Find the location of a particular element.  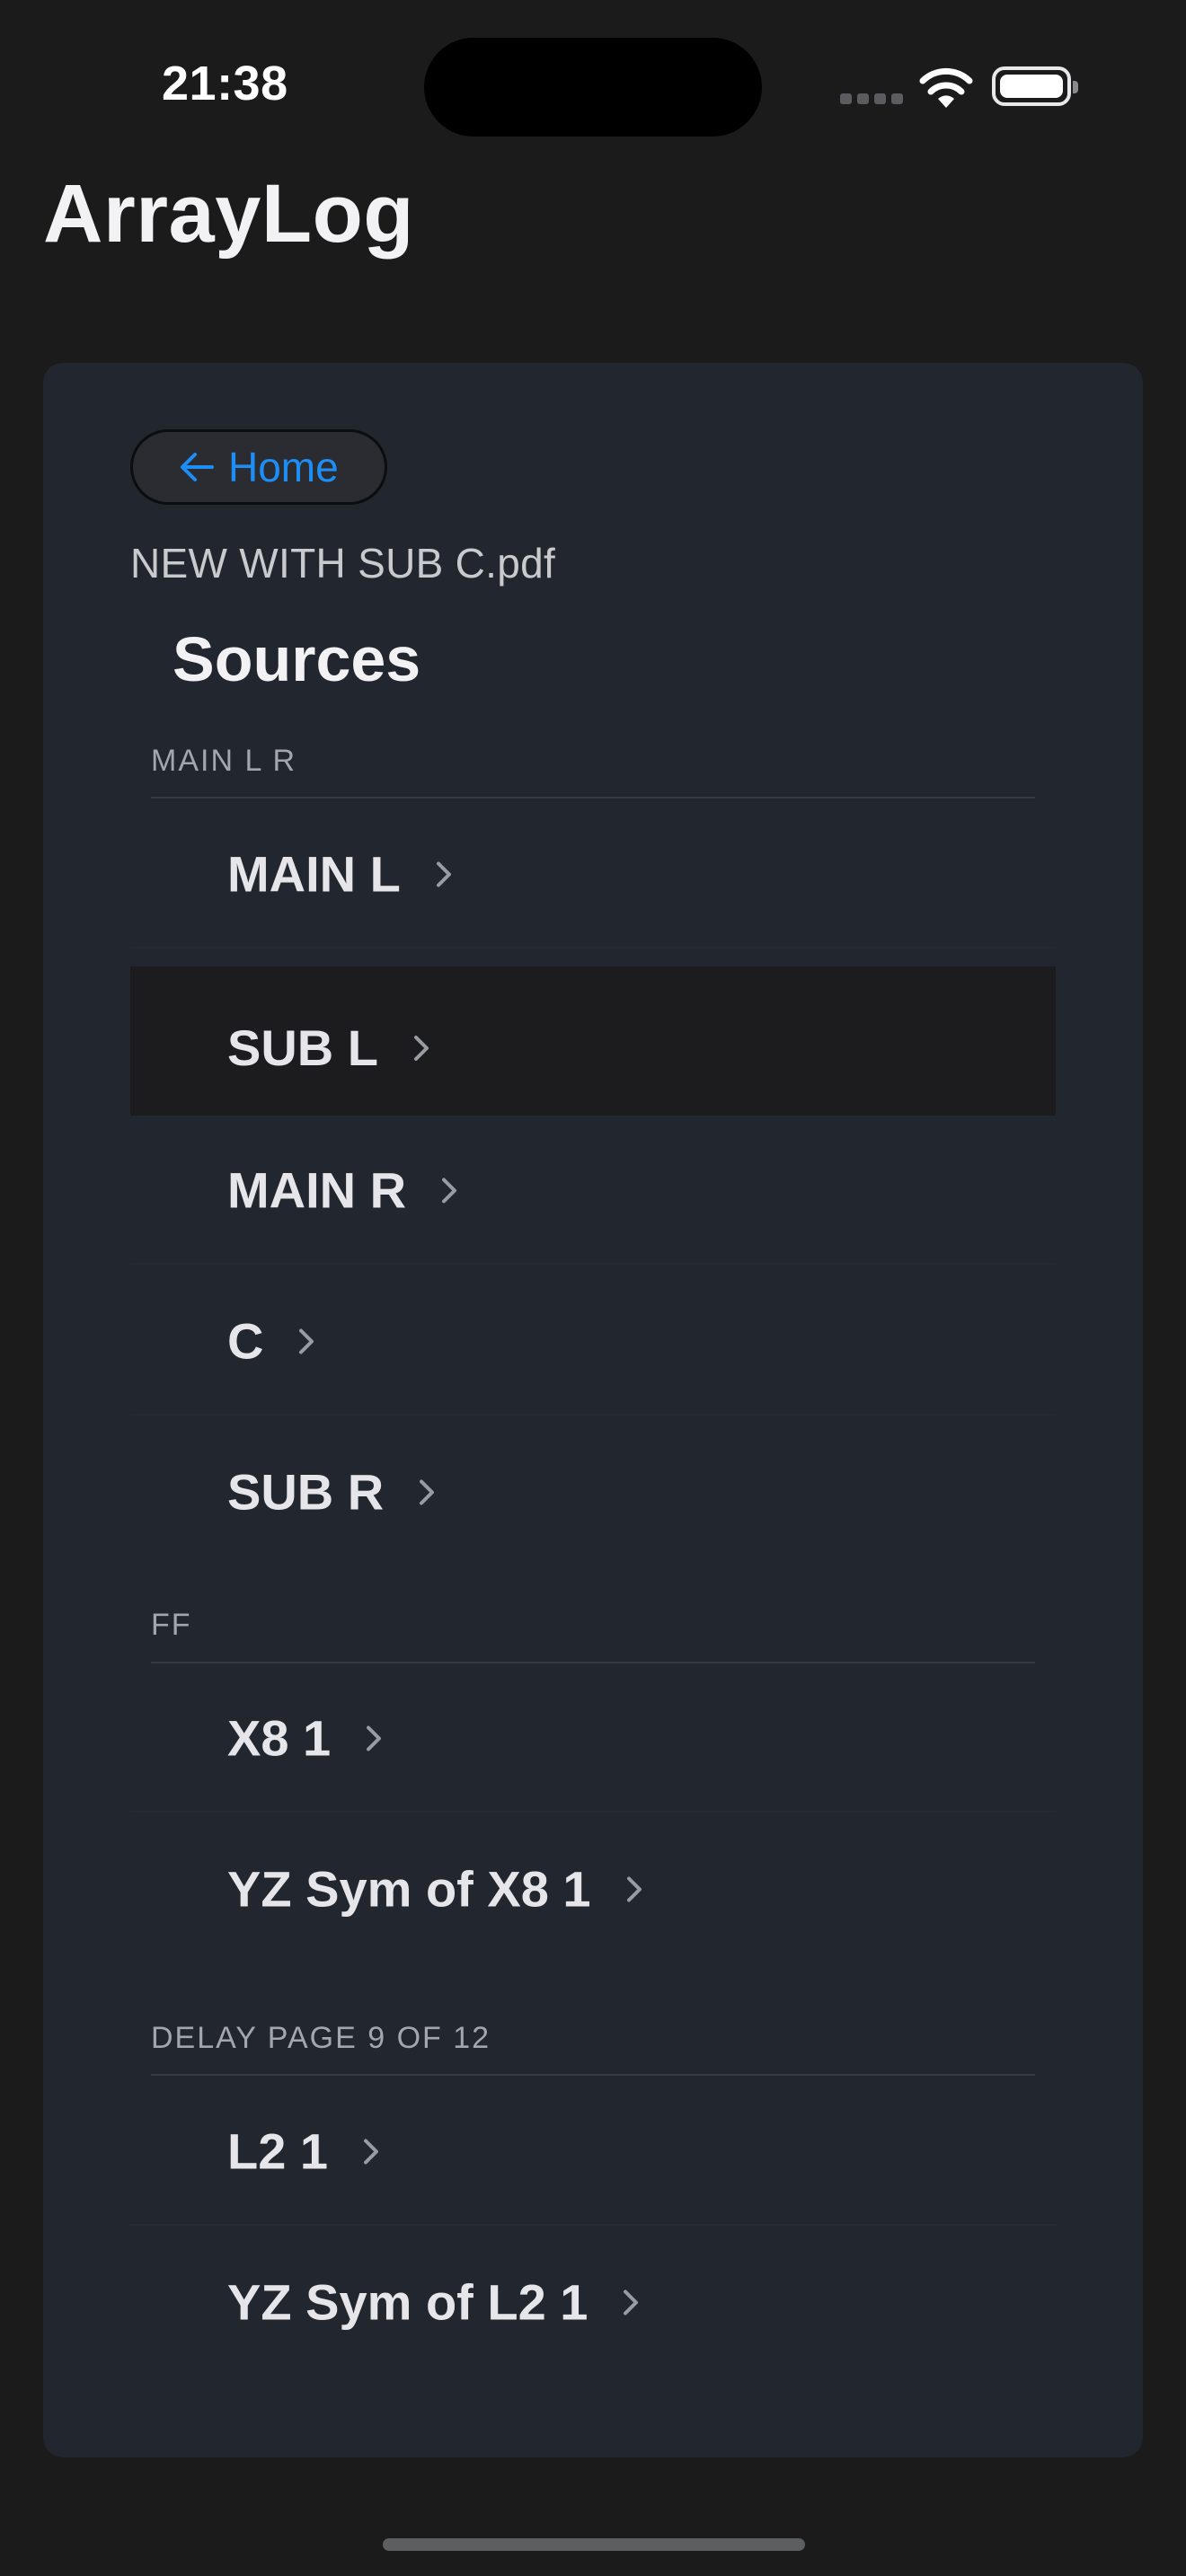

source-row-c: C is located at coordinates (593, 1341).